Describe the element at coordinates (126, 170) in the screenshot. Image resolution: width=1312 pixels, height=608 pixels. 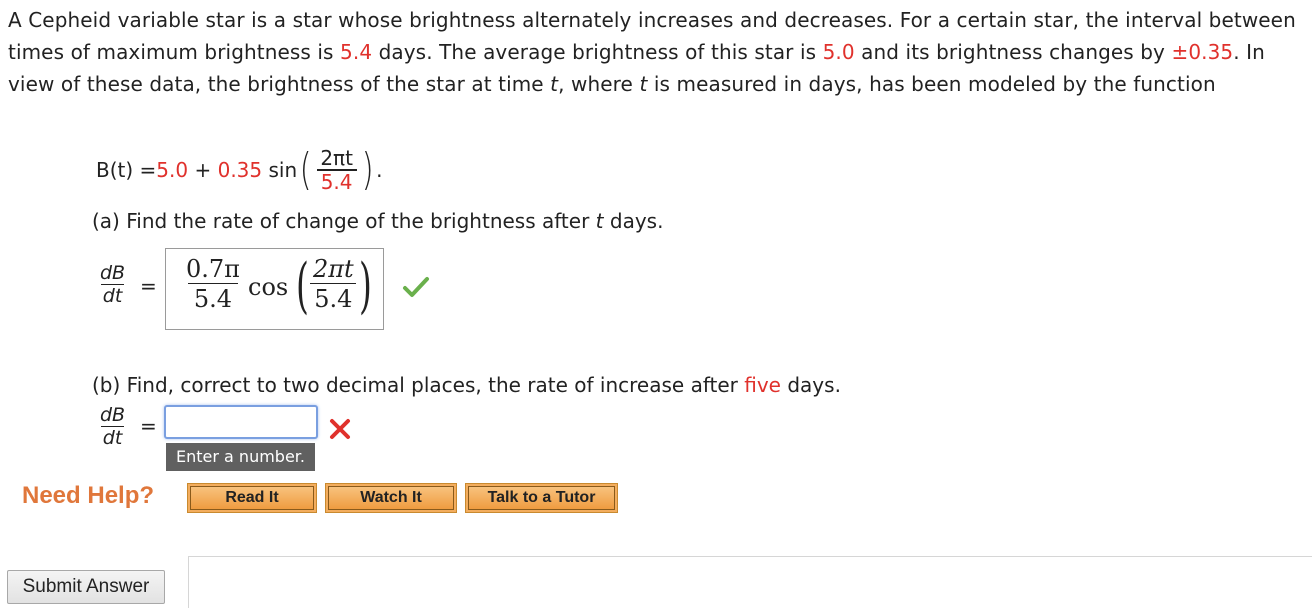
I see `formula-lhs: B(t) =` at that location.